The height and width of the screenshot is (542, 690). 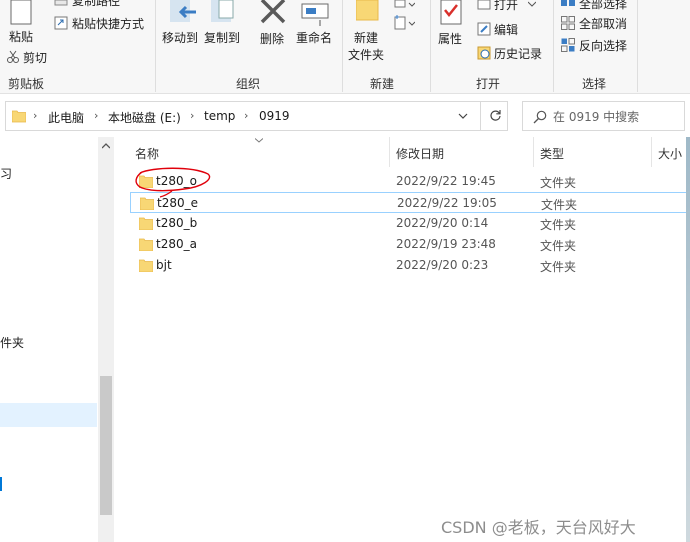 I want to click on new-group-label: 新建, so click(x=382, y=84).